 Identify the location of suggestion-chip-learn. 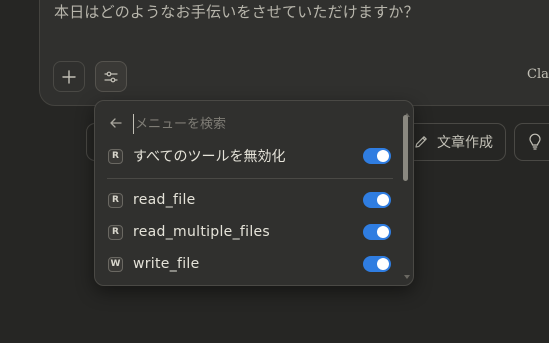
(531, 142).